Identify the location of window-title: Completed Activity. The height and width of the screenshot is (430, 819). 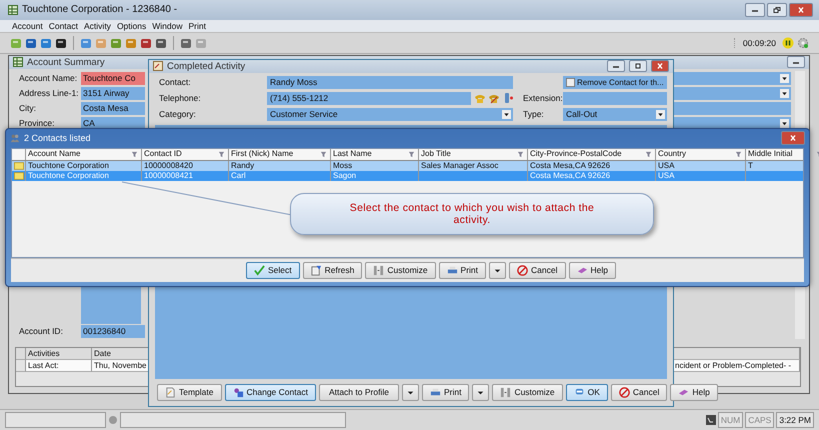
(206, 66).